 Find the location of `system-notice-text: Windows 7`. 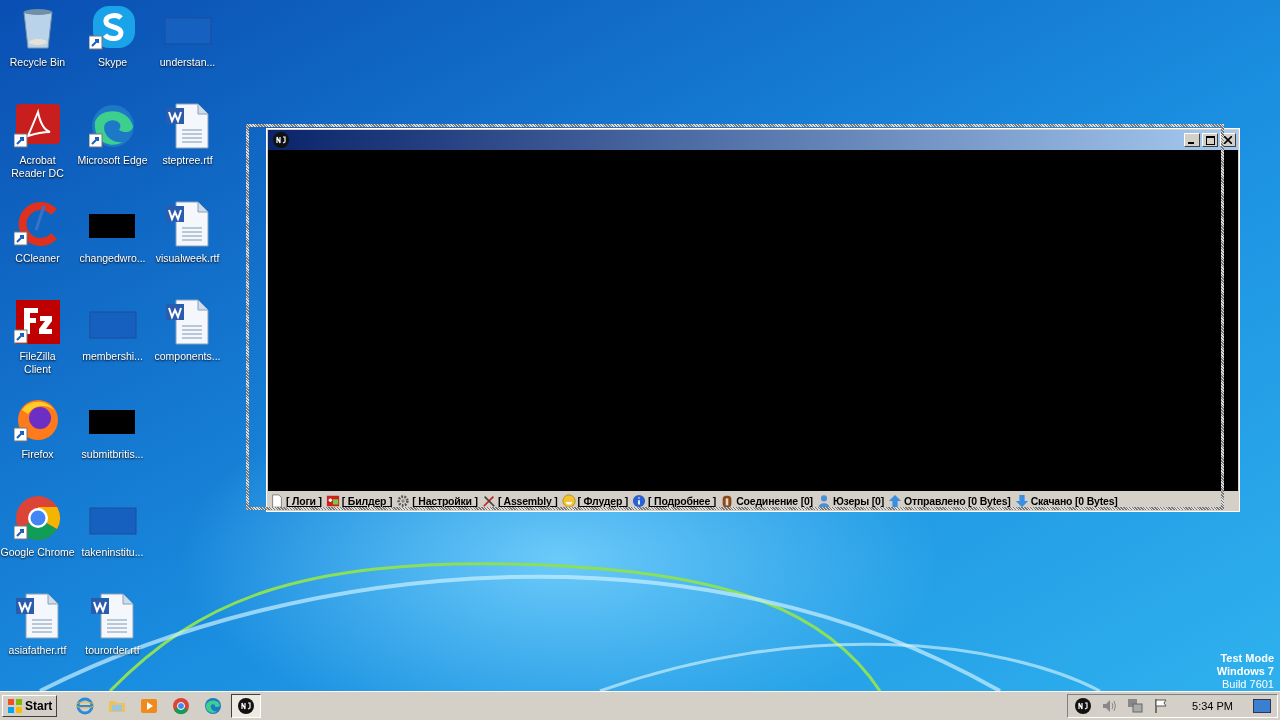

system-notice-text: Windows 7 is located at coordinates (1245, 671).